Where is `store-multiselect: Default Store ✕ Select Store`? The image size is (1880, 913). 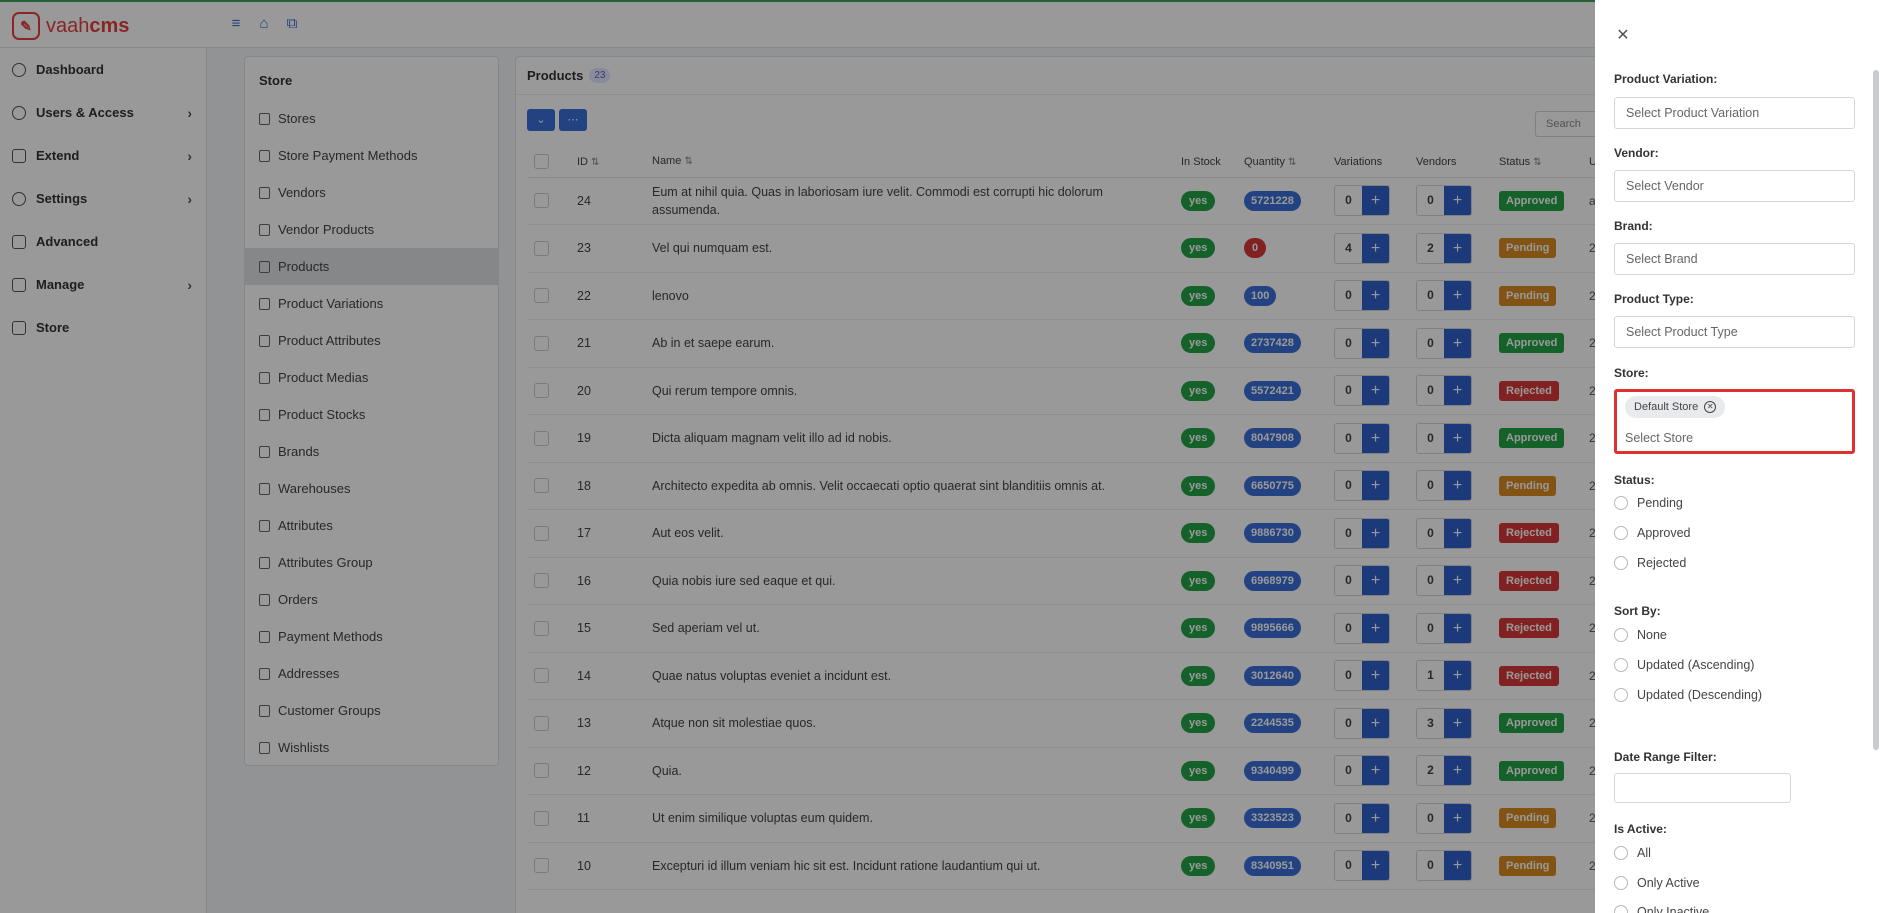
store-multiselect: Default Store ✕ Select Store is located at coordinates (1734, 421).